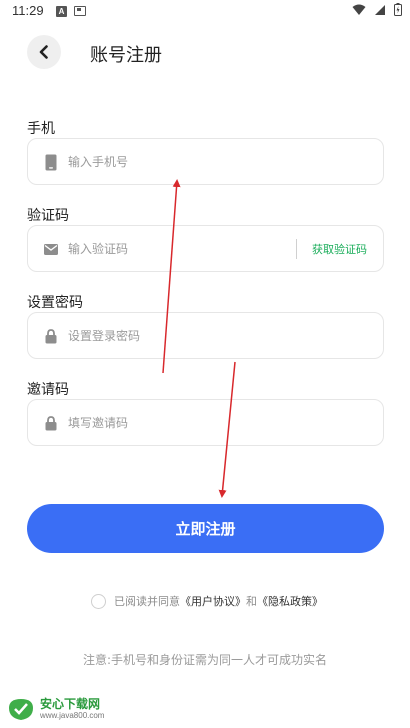  What do you see at coordinates (61, 11) in the screenshot?
I see `notification-a-icon: A` at bounding box center [61, 11].